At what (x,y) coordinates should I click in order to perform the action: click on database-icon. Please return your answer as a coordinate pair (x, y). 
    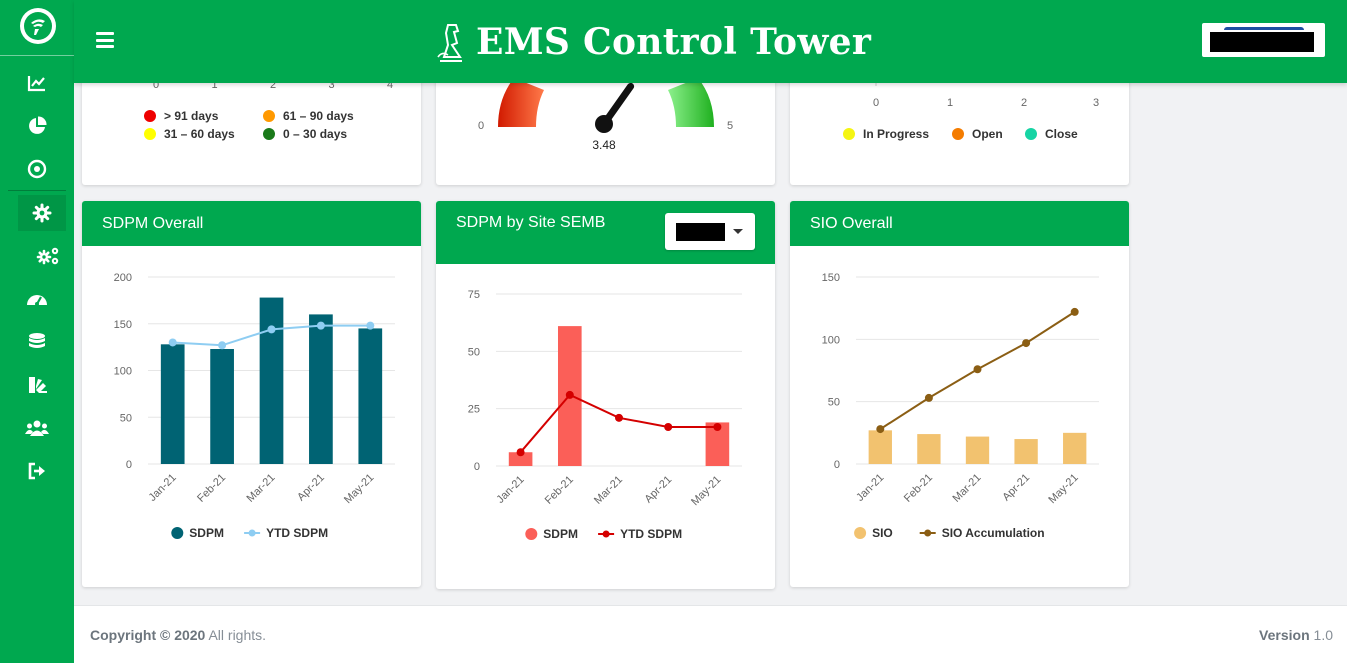
    Looking at the image, I should click on (37, 340).